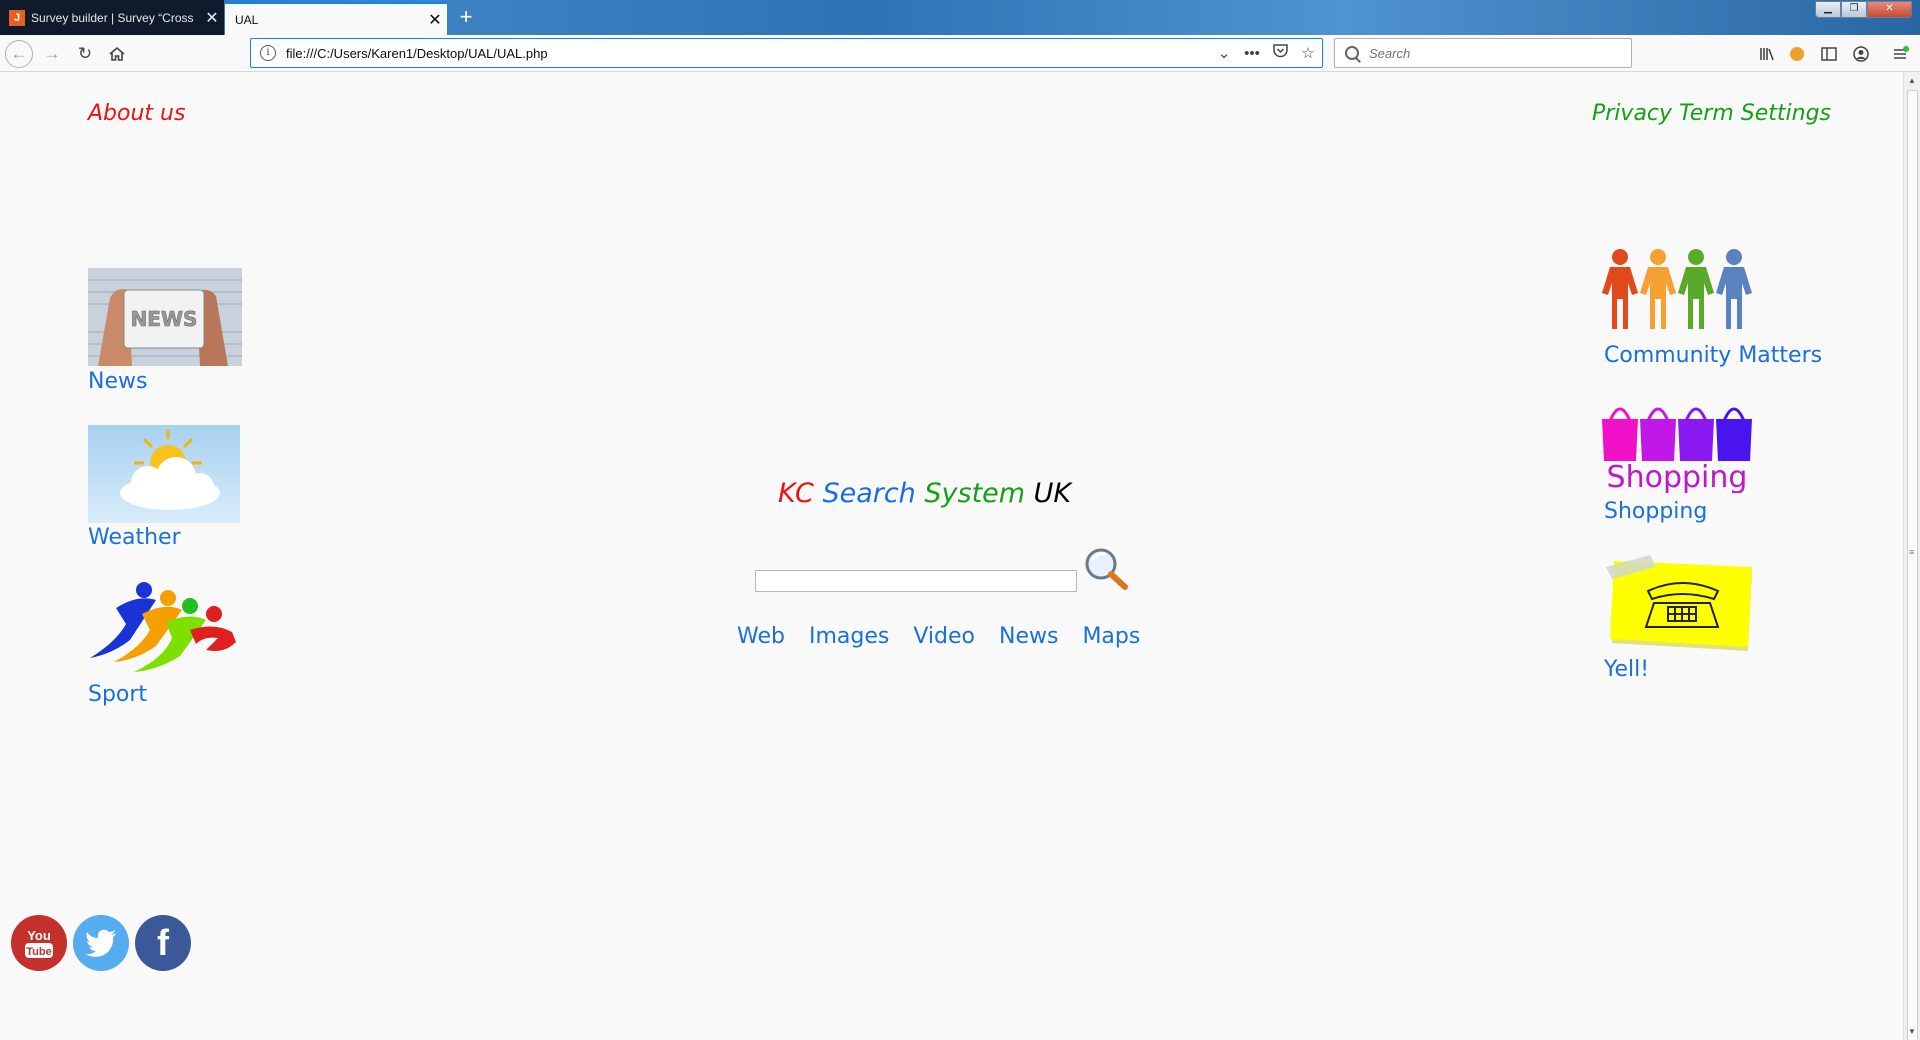  I want to click on about-us-link: About us, so click(136, 113).